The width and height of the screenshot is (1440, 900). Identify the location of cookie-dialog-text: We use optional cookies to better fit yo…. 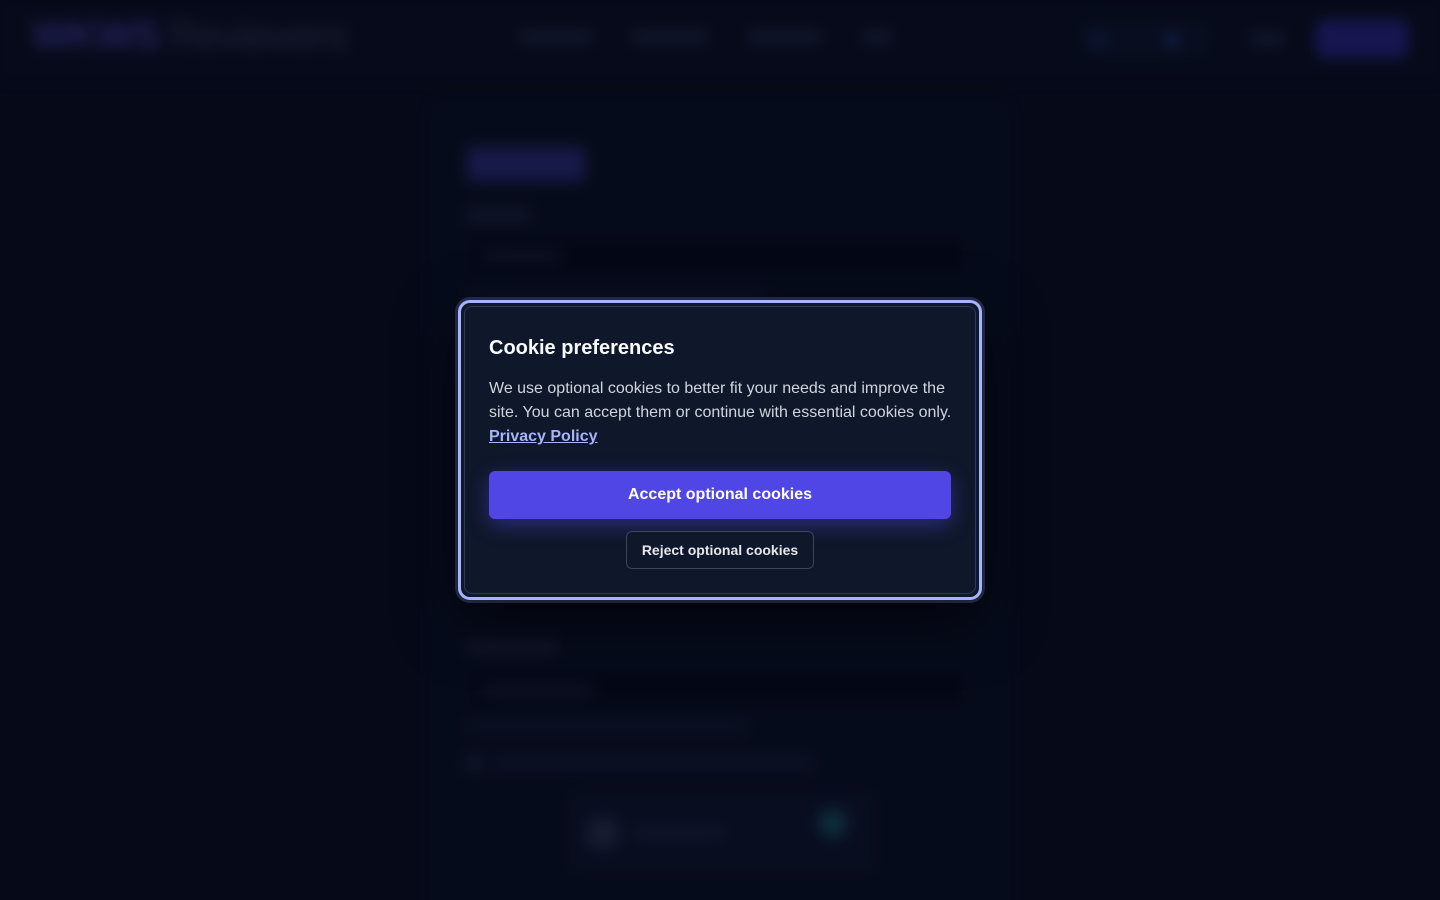
(722, 413).